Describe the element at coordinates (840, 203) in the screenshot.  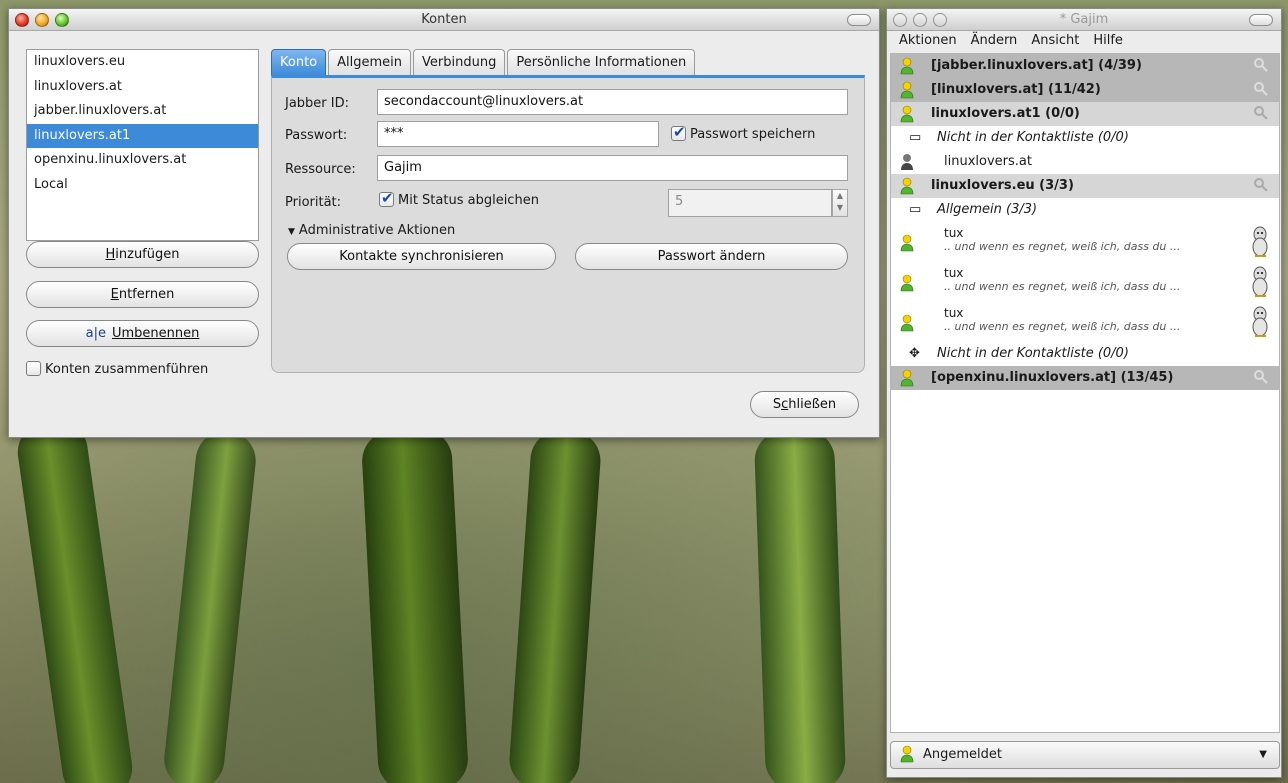
I see `spinner-arrows-icon: ▲ ▼` at that location.